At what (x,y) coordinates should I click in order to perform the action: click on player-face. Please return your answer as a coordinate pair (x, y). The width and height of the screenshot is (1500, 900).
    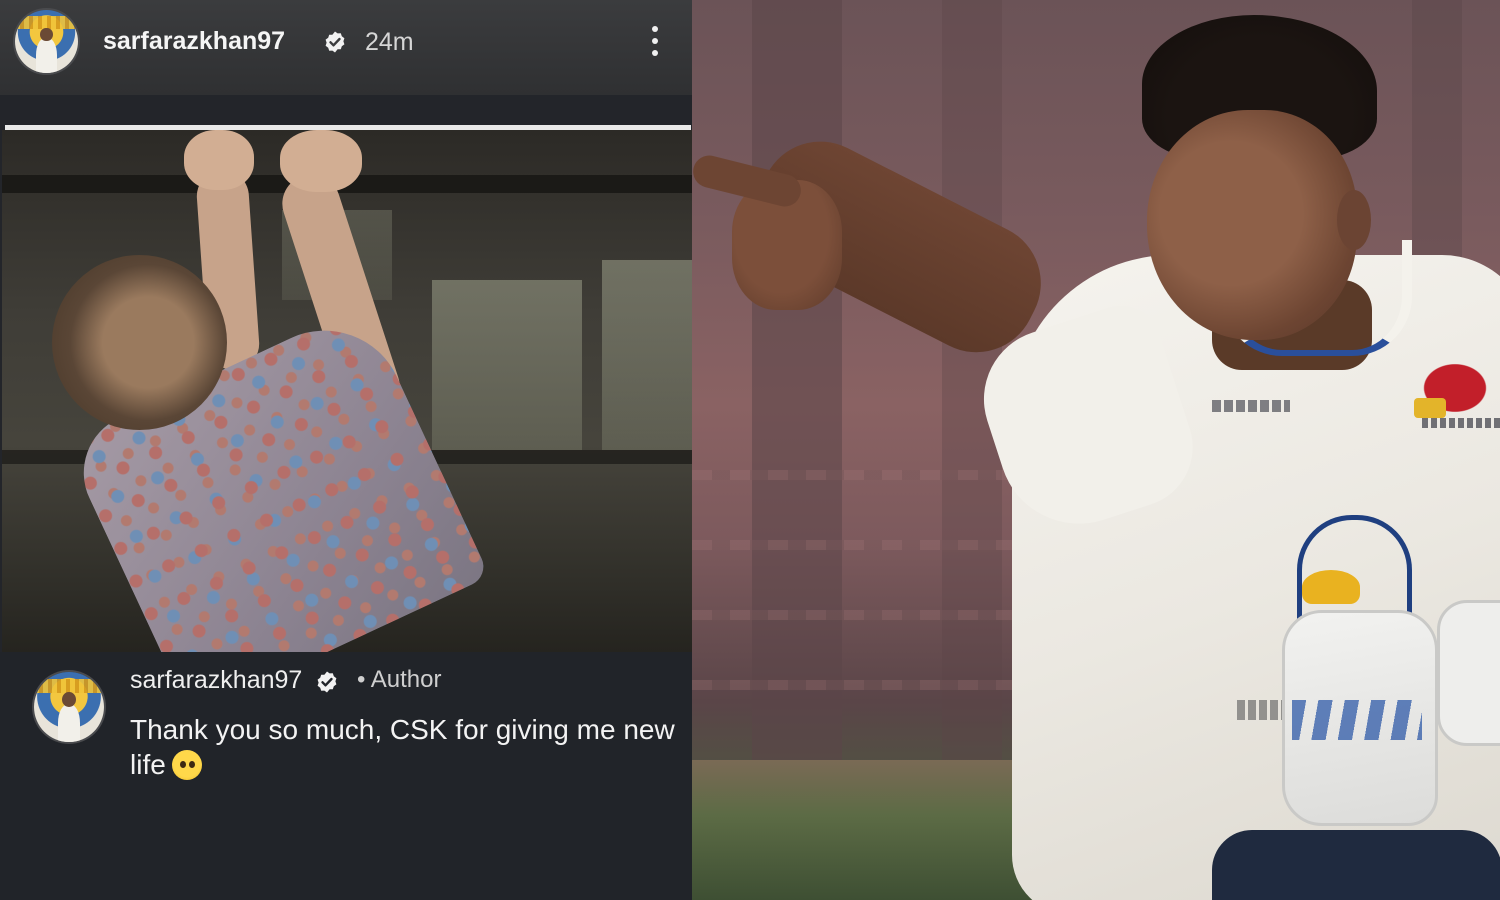
    Looking at the image, I should click on (1252, 225).